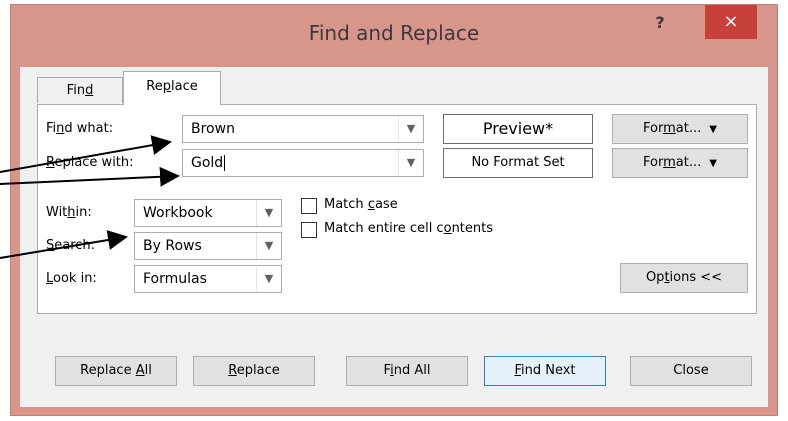 The height and width of the screenshot is (421, 788). I want to click on match-entire-cell-checkbox, so click(309, 230).